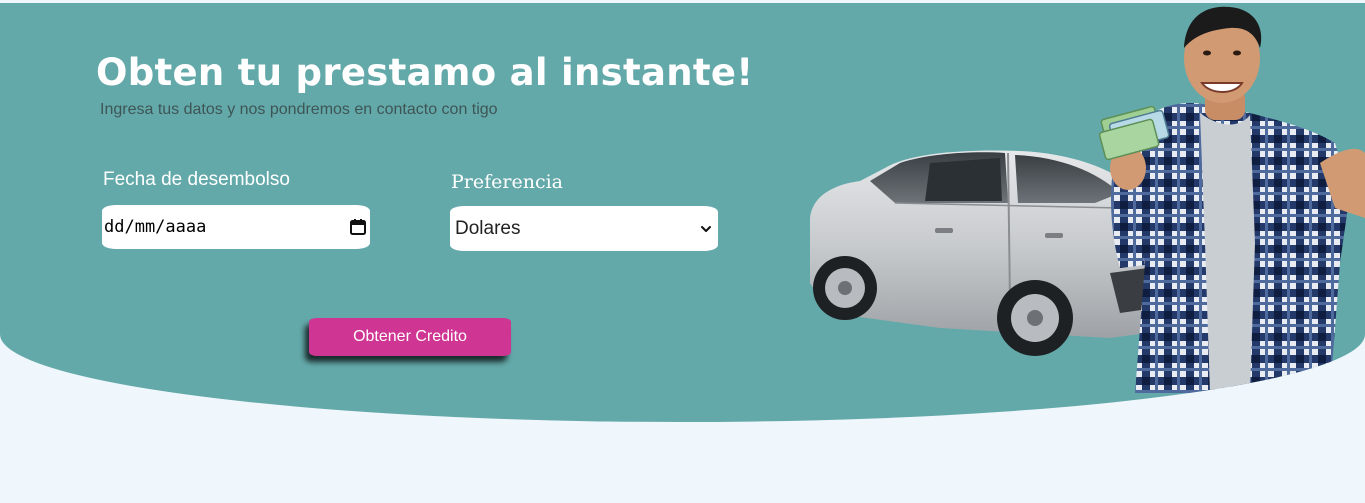 This screenshot has width=1365, height=503. I want to click on preference-label: Preferencia, so click(507, 182).